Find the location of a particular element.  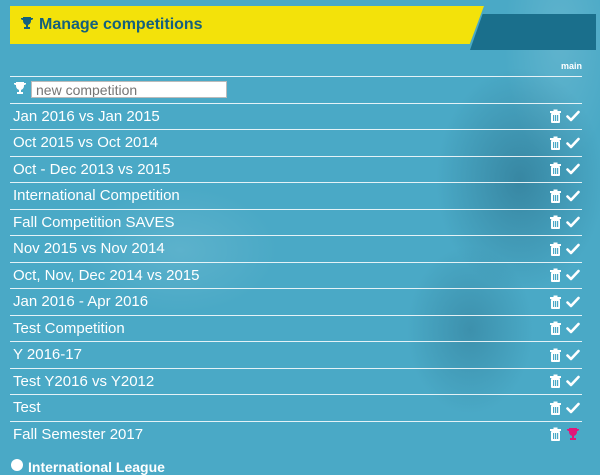

competition-name: Test is located at coordinates (27, 407).